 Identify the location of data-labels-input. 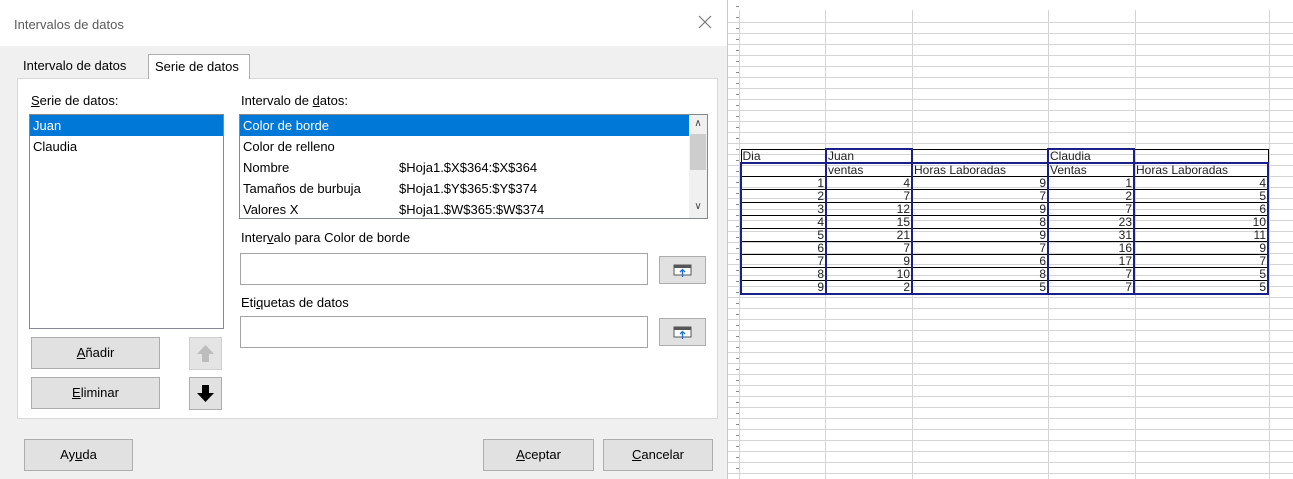
(444, 332).